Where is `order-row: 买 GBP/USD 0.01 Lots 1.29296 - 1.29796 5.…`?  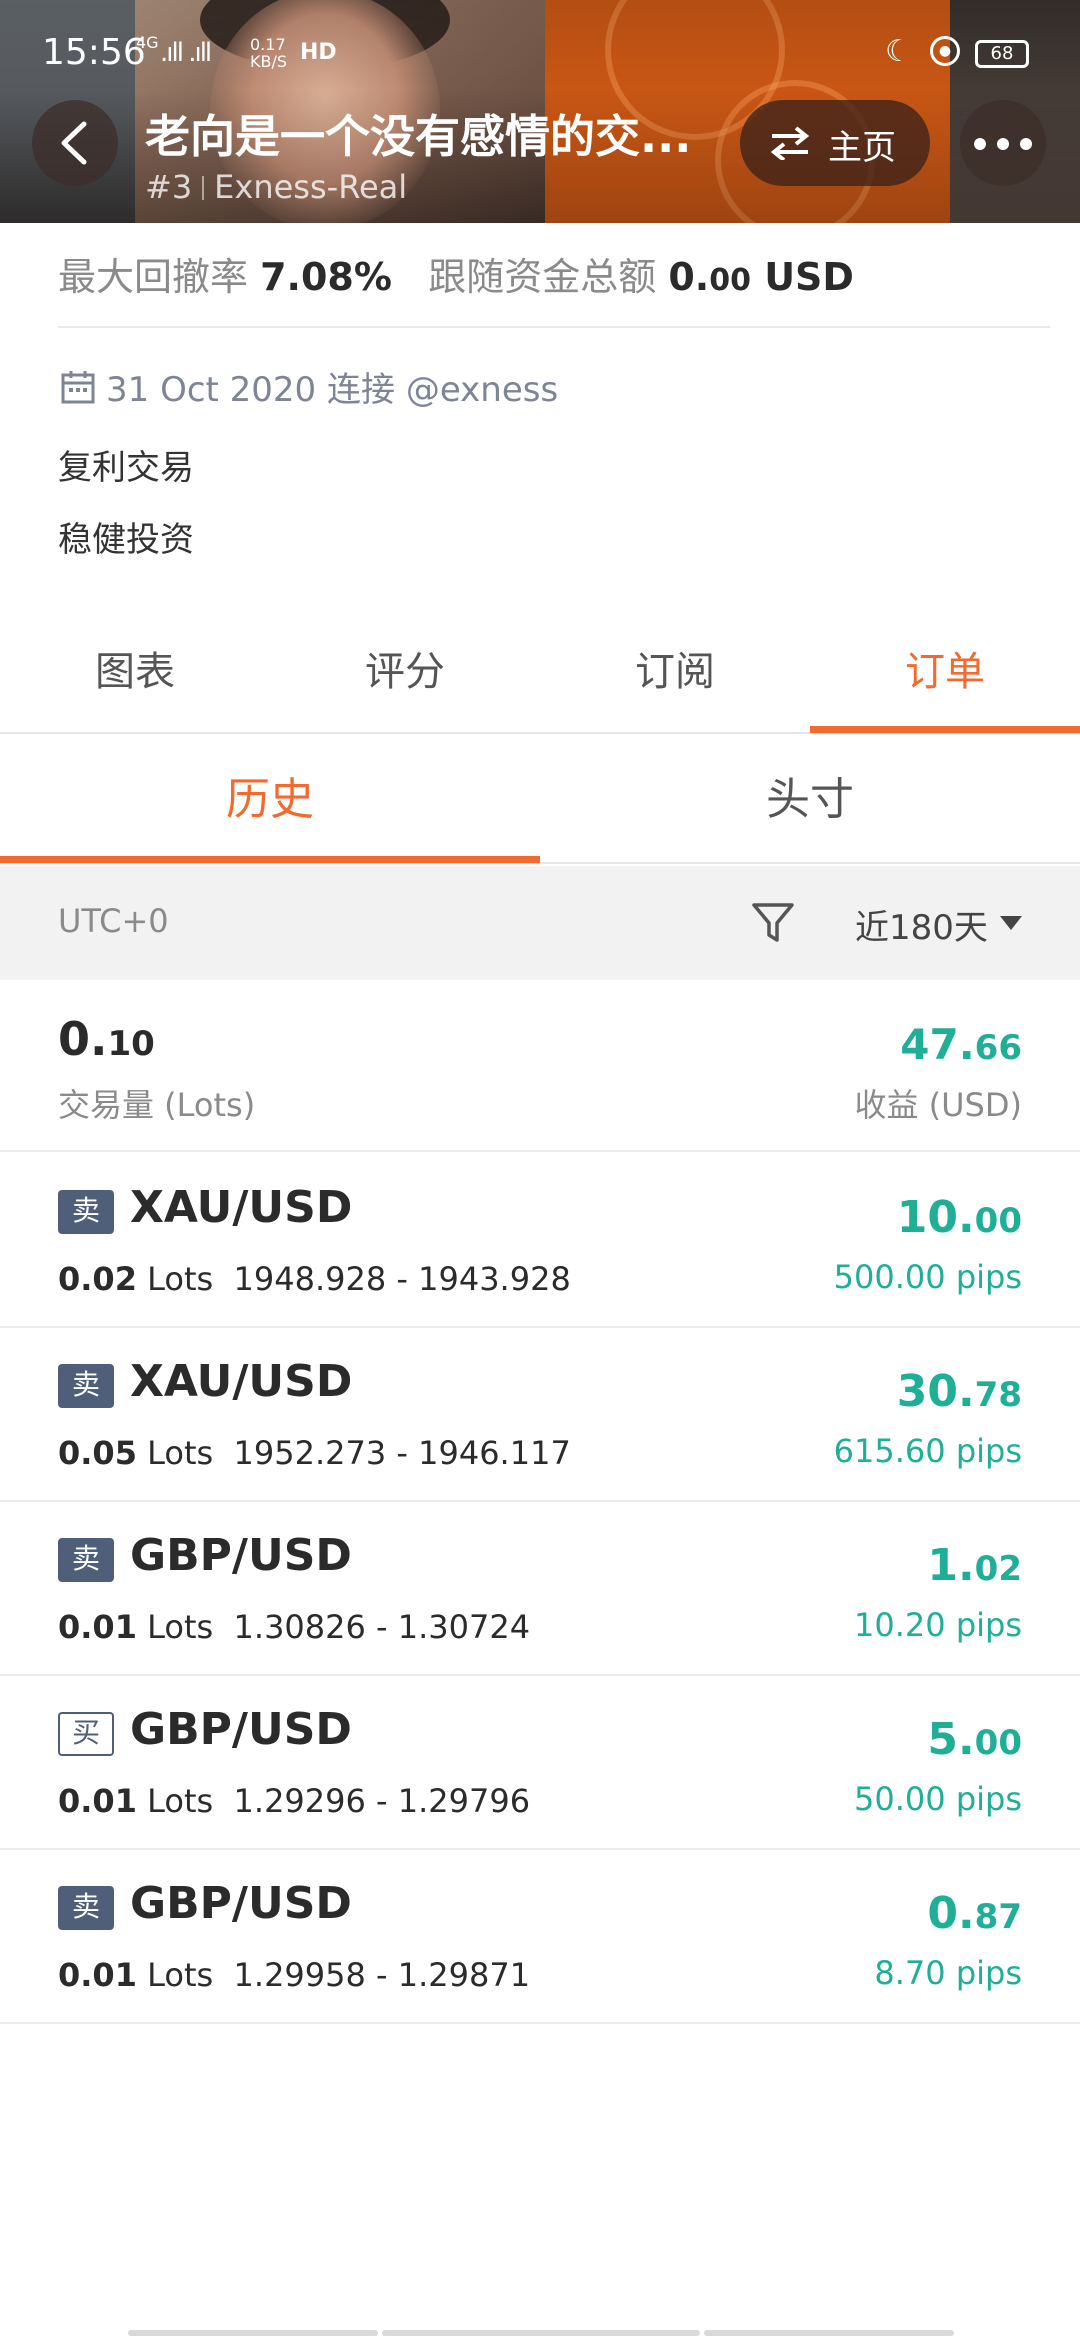
order-row: 买 GBP/USD 0.01 Lots 1.29296 - 1.29796 5.… is located at coordinates (540, 1763).